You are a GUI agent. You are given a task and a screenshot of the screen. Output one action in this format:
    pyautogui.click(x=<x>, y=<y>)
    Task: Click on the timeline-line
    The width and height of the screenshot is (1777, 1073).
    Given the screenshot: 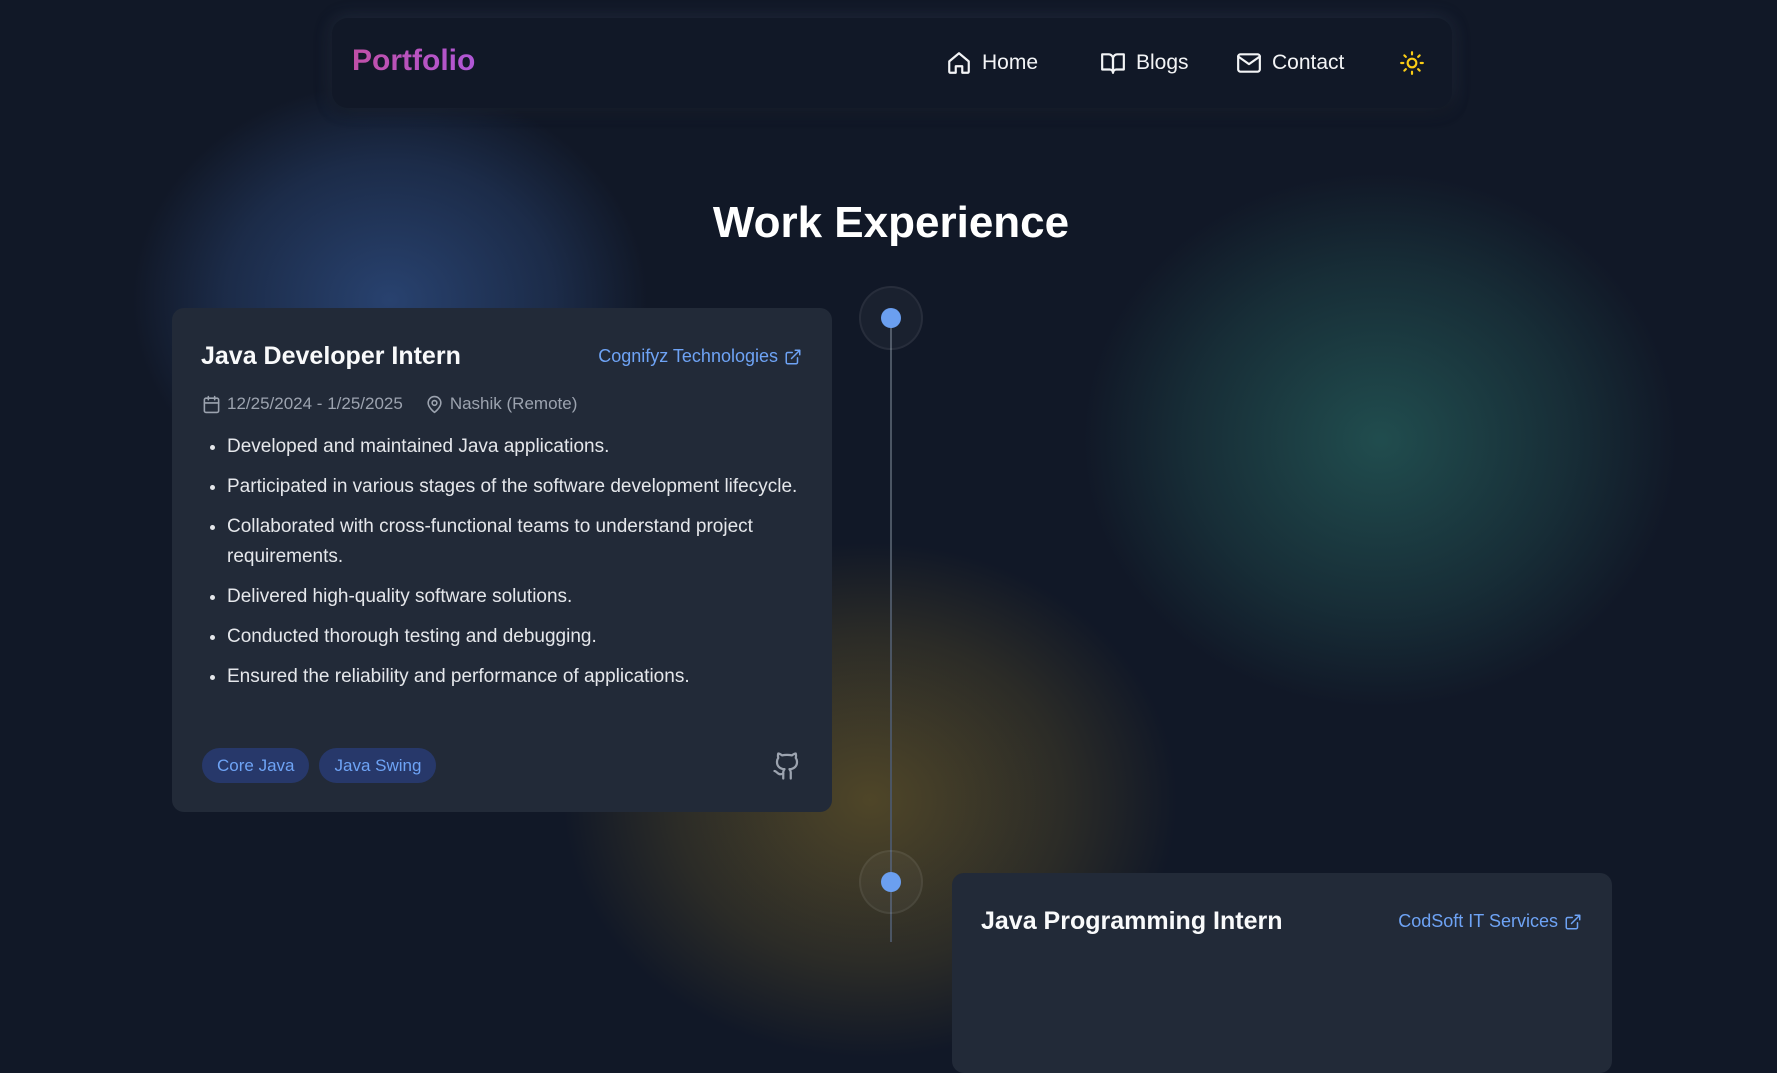 What is the action you would take?
    pyautogui.click(x=891, y=630)
    